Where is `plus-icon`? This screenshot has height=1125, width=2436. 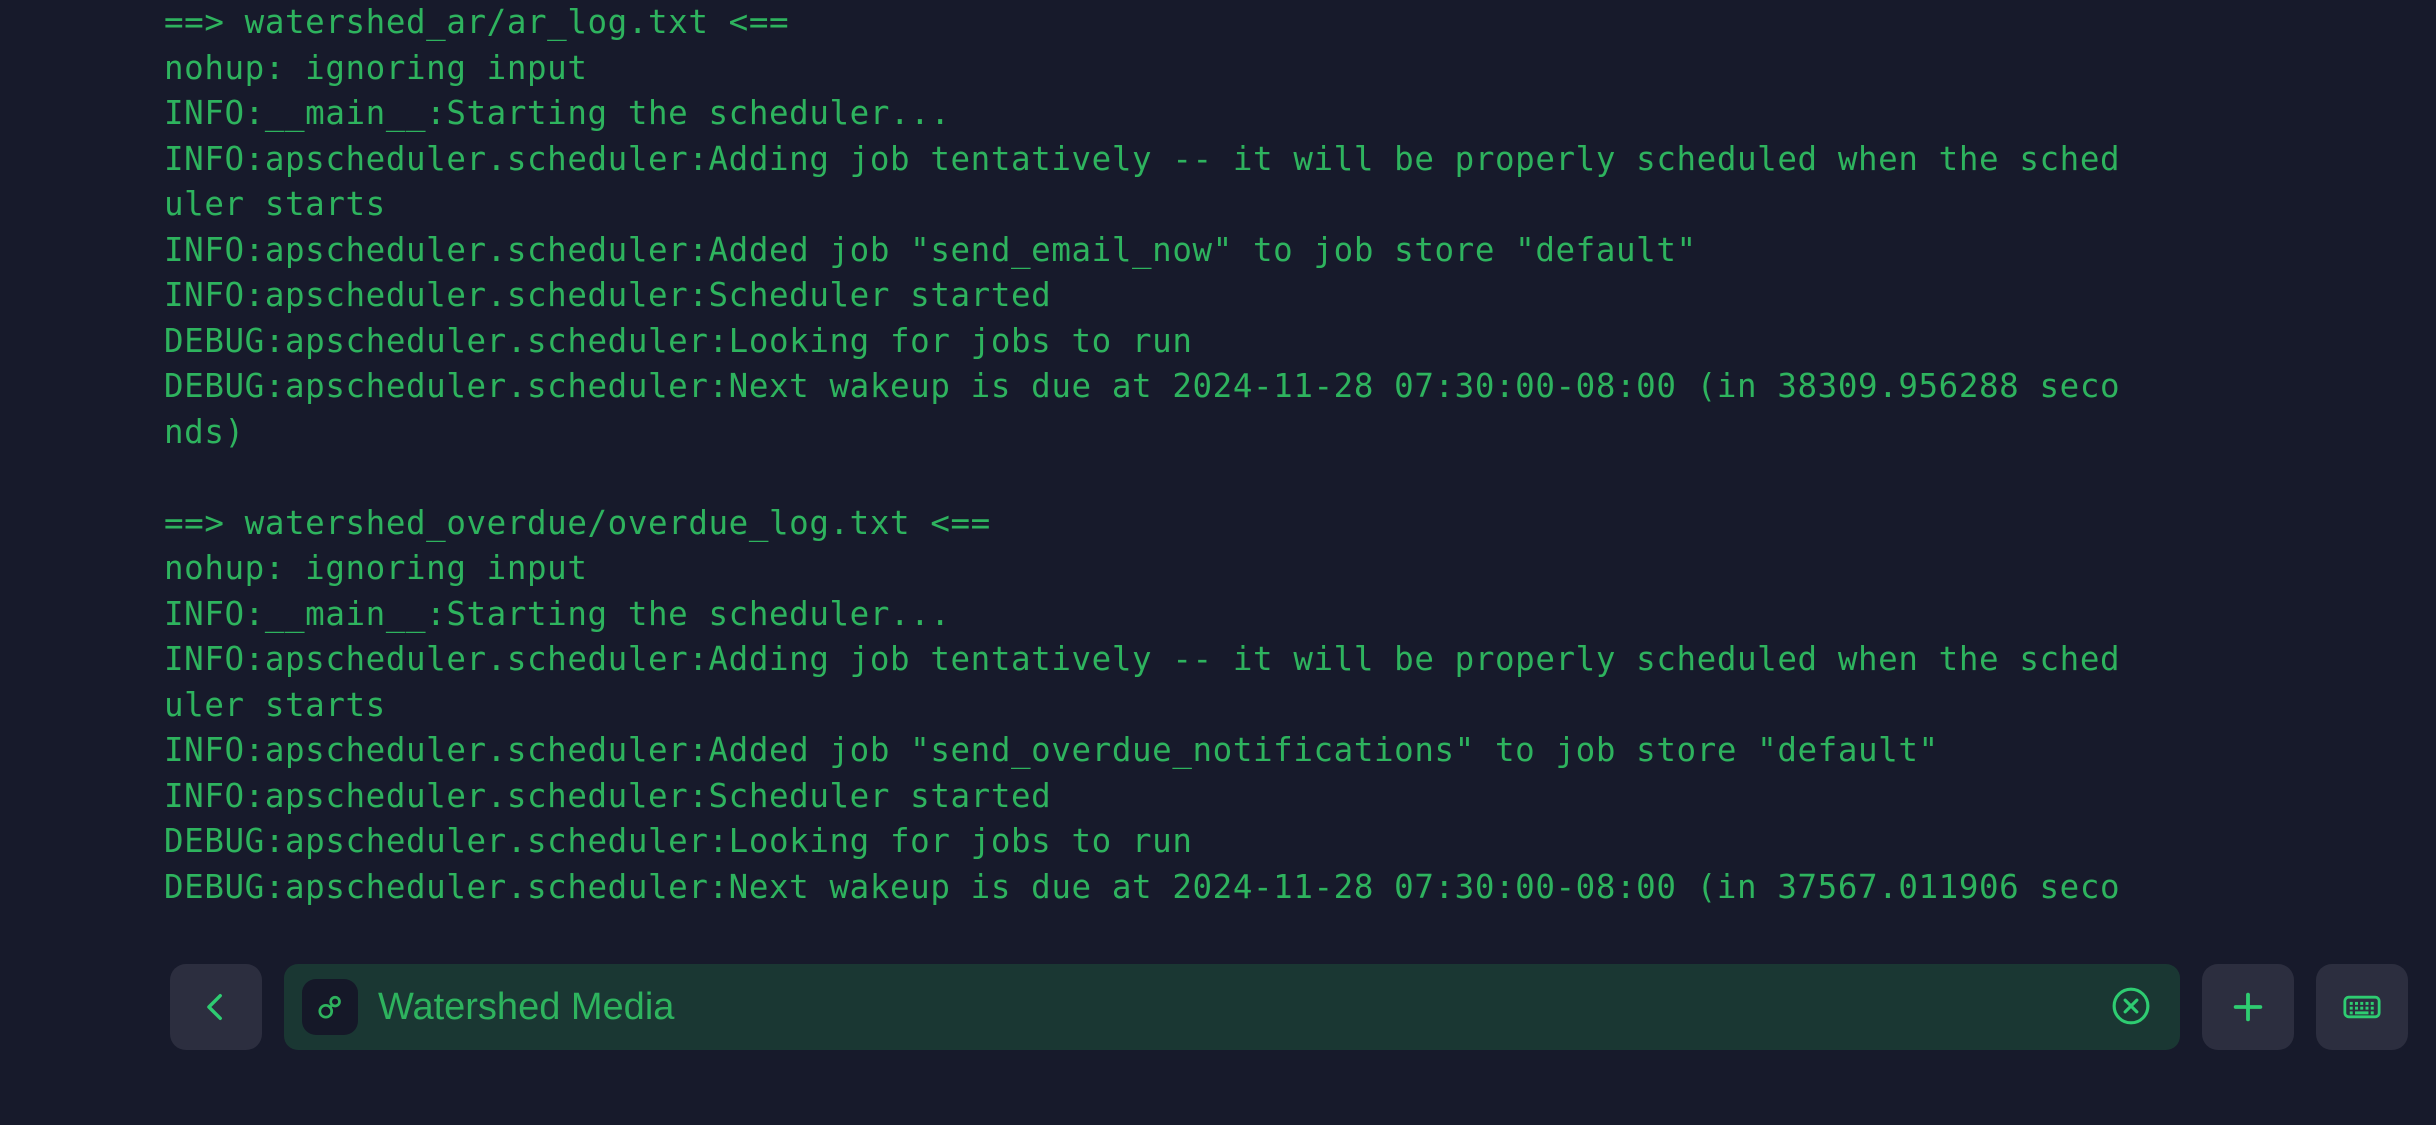
plus-icon is located at coordinates (2248, 1007).